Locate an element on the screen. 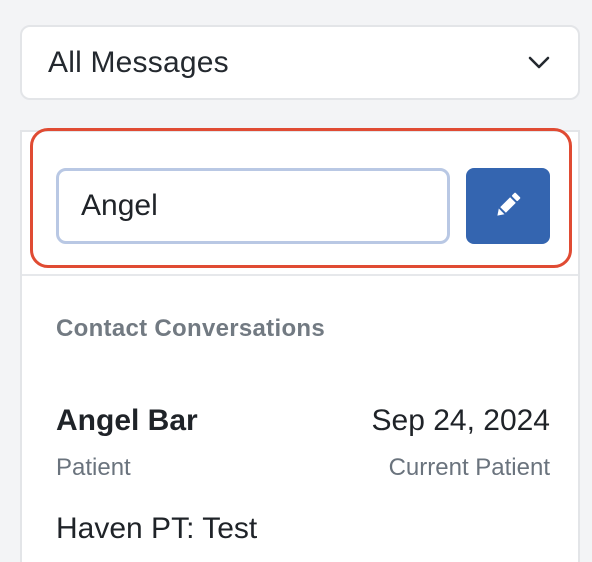  section-title: Contact Conversations is located at coordinates (191, 328).